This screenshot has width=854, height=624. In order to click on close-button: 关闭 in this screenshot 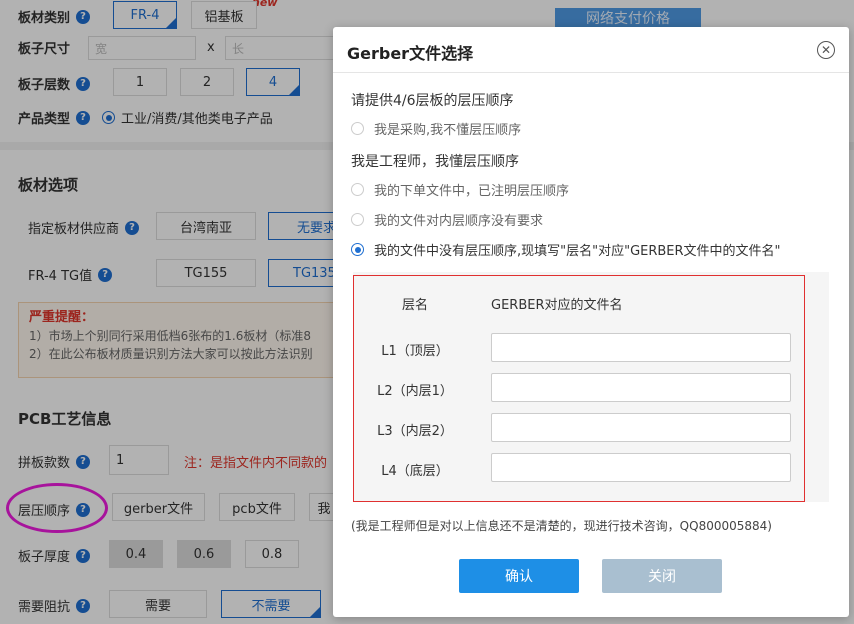, I will do `click(662, 576)`.